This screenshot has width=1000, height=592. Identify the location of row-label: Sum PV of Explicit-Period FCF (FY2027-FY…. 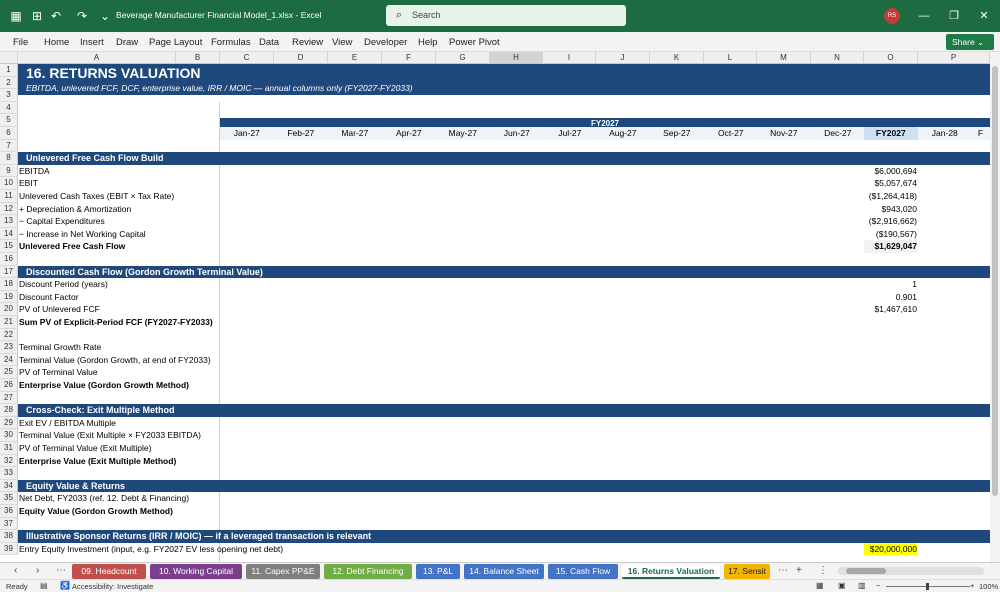
(116, 322).